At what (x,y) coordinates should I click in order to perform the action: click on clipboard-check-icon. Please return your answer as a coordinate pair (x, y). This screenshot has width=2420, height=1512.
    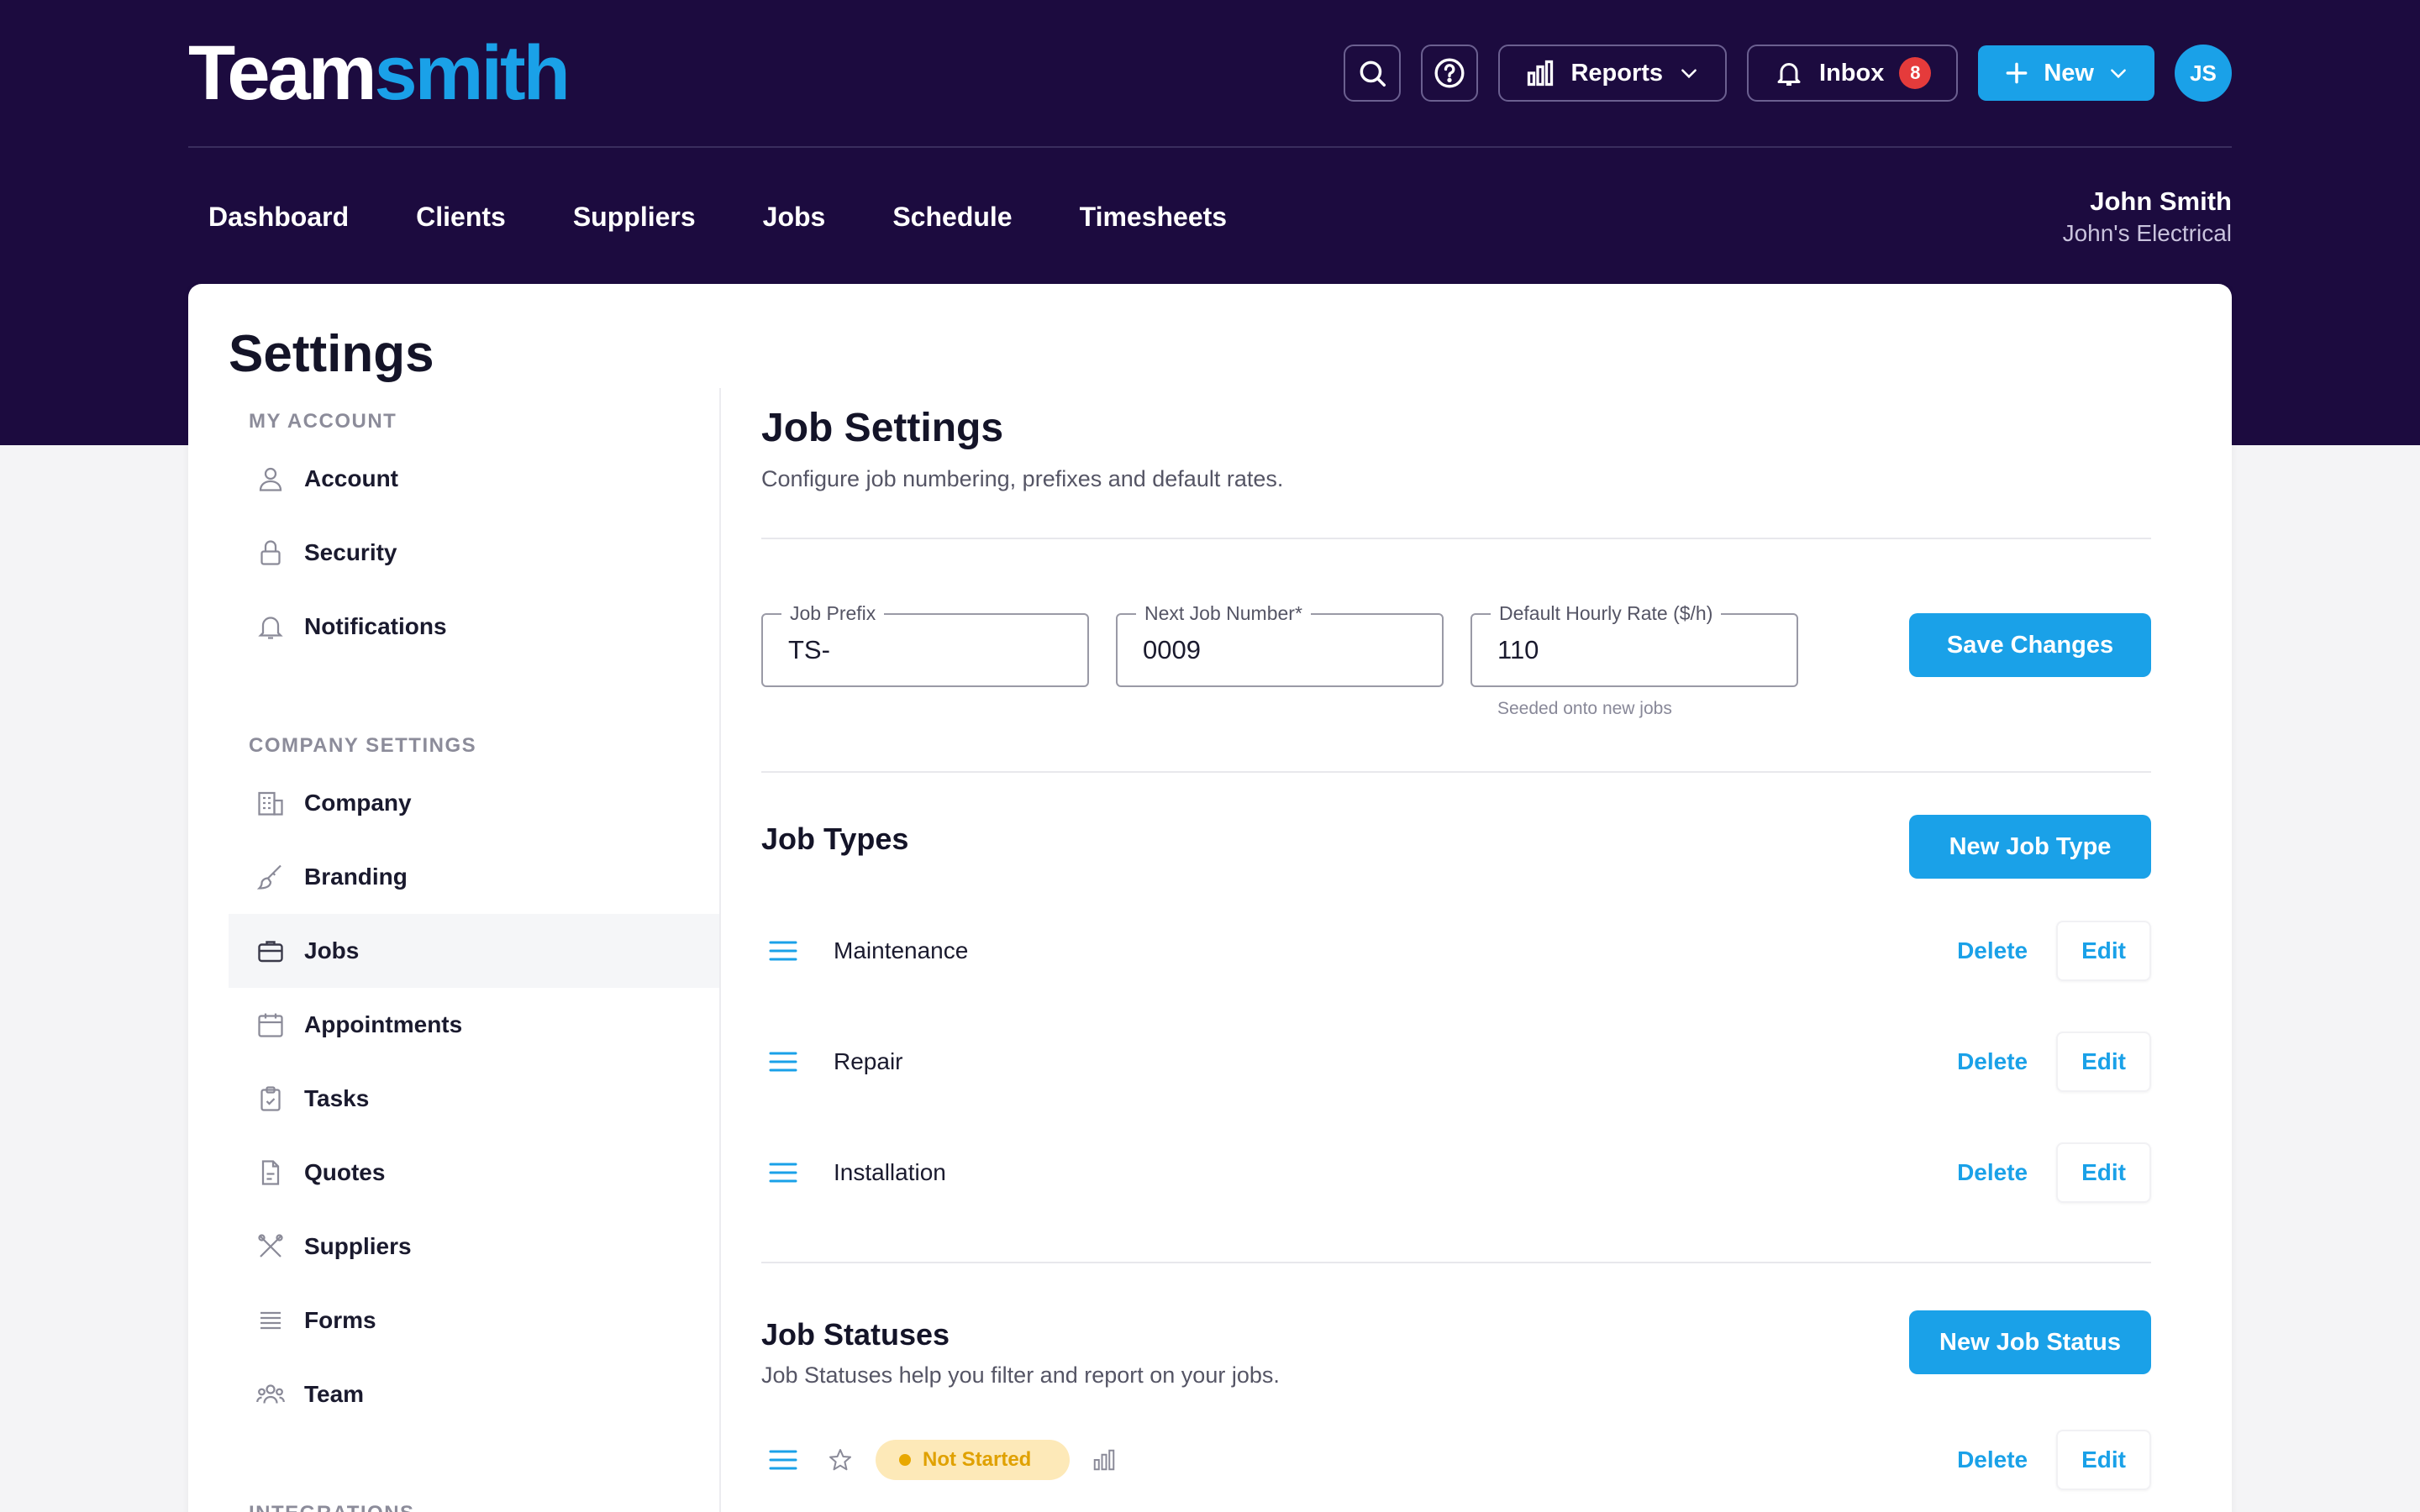
    Looking at the image, I should click on (270, 1098).